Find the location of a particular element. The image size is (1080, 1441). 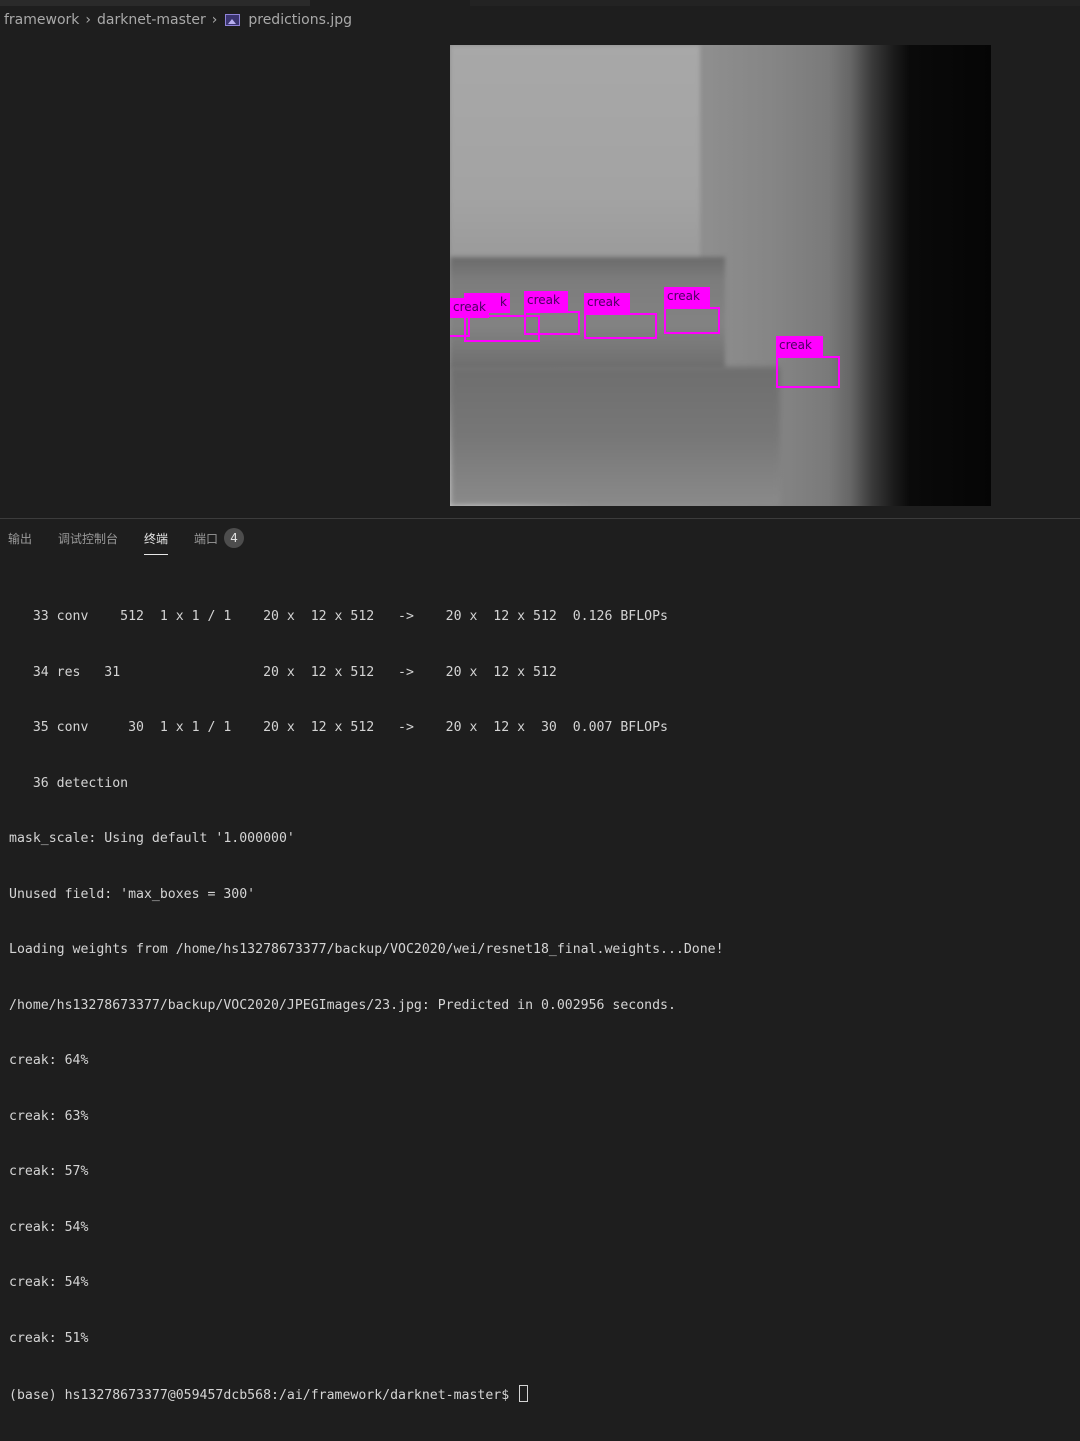

terminal-line: creak: 51% is located at coordinates (49, 1338).